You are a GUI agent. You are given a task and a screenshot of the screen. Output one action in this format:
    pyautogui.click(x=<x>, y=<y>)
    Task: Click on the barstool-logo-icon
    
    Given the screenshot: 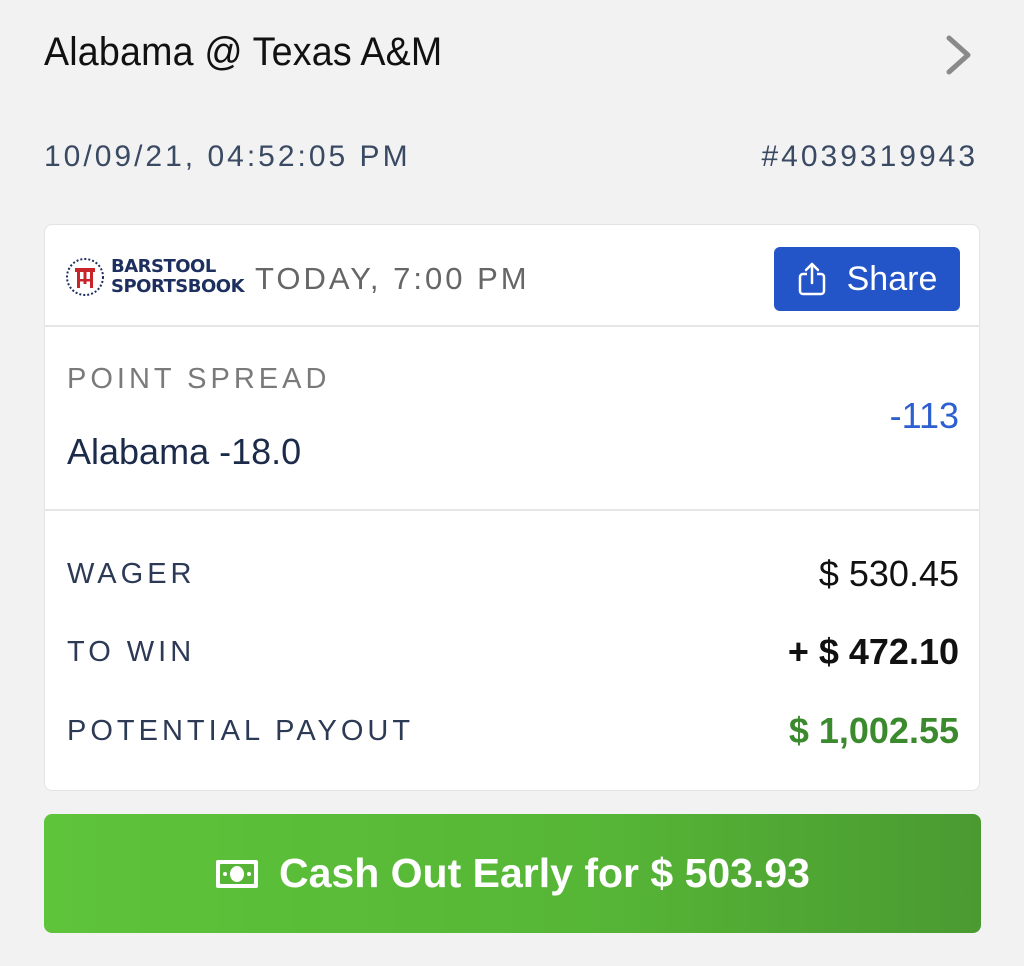 What is the action you would take?
    pyautogui.click(x=85, y=277)
    